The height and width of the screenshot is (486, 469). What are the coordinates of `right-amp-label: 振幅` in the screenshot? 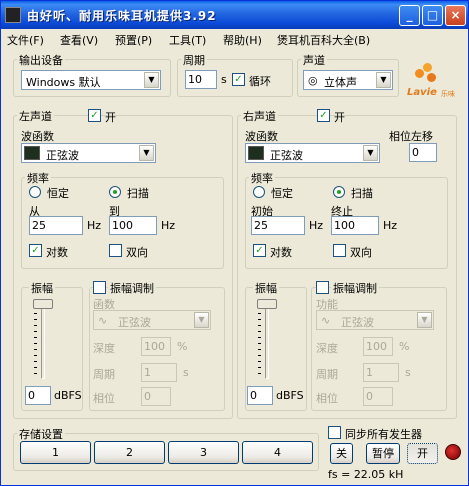 It's located at (266, 288).